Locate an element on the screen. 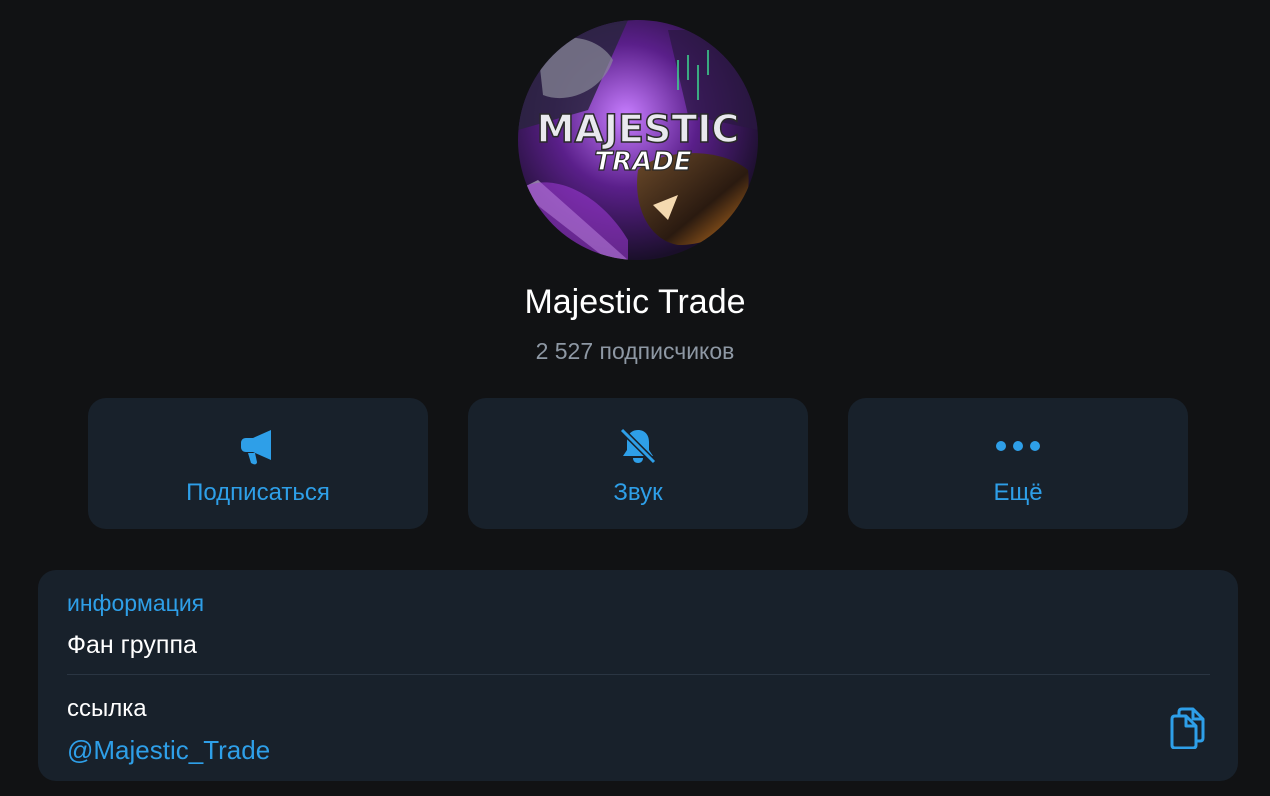 The image size is (1270, 796). copy-icon is located at coordinates (1187, 728).